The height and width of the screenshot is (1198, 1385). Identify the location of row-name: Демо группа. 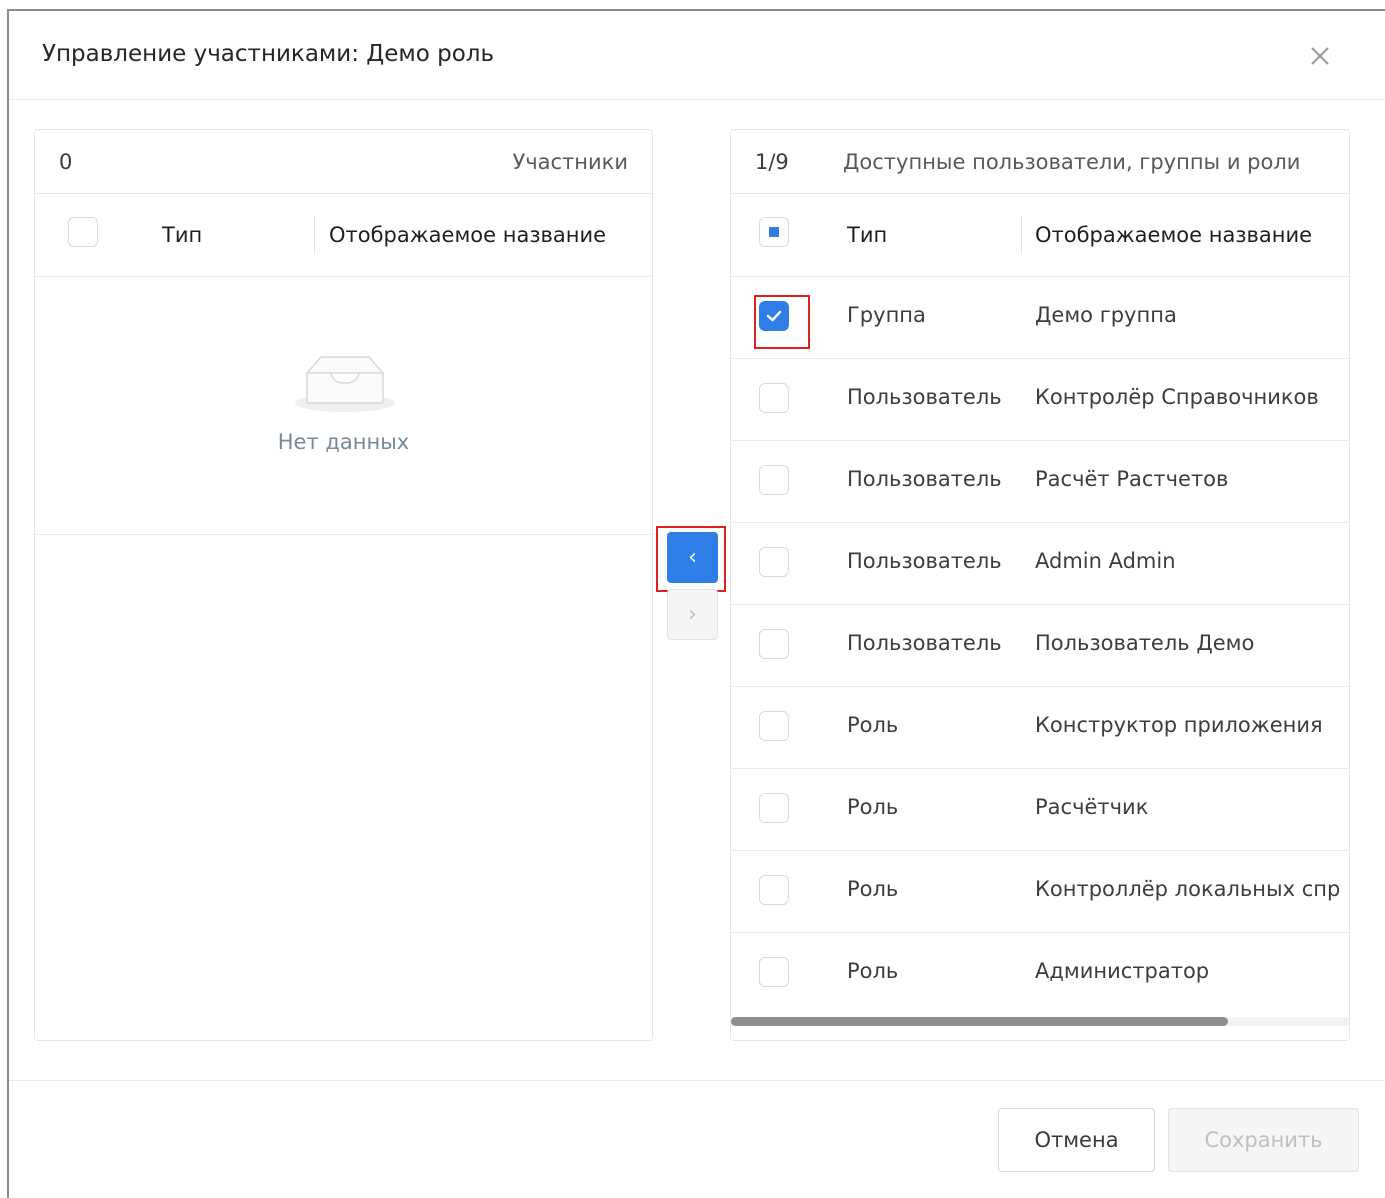
(1106, 315).